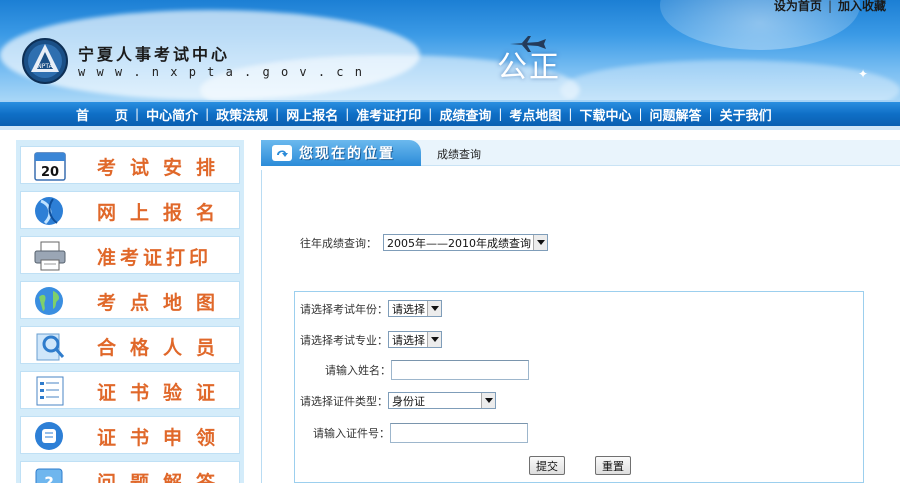 Image resolution: width=900 pixels, height=483 pixels. I want to click on history-year-select-value: 2005年——2010年成绩查询, so click(459, 243).